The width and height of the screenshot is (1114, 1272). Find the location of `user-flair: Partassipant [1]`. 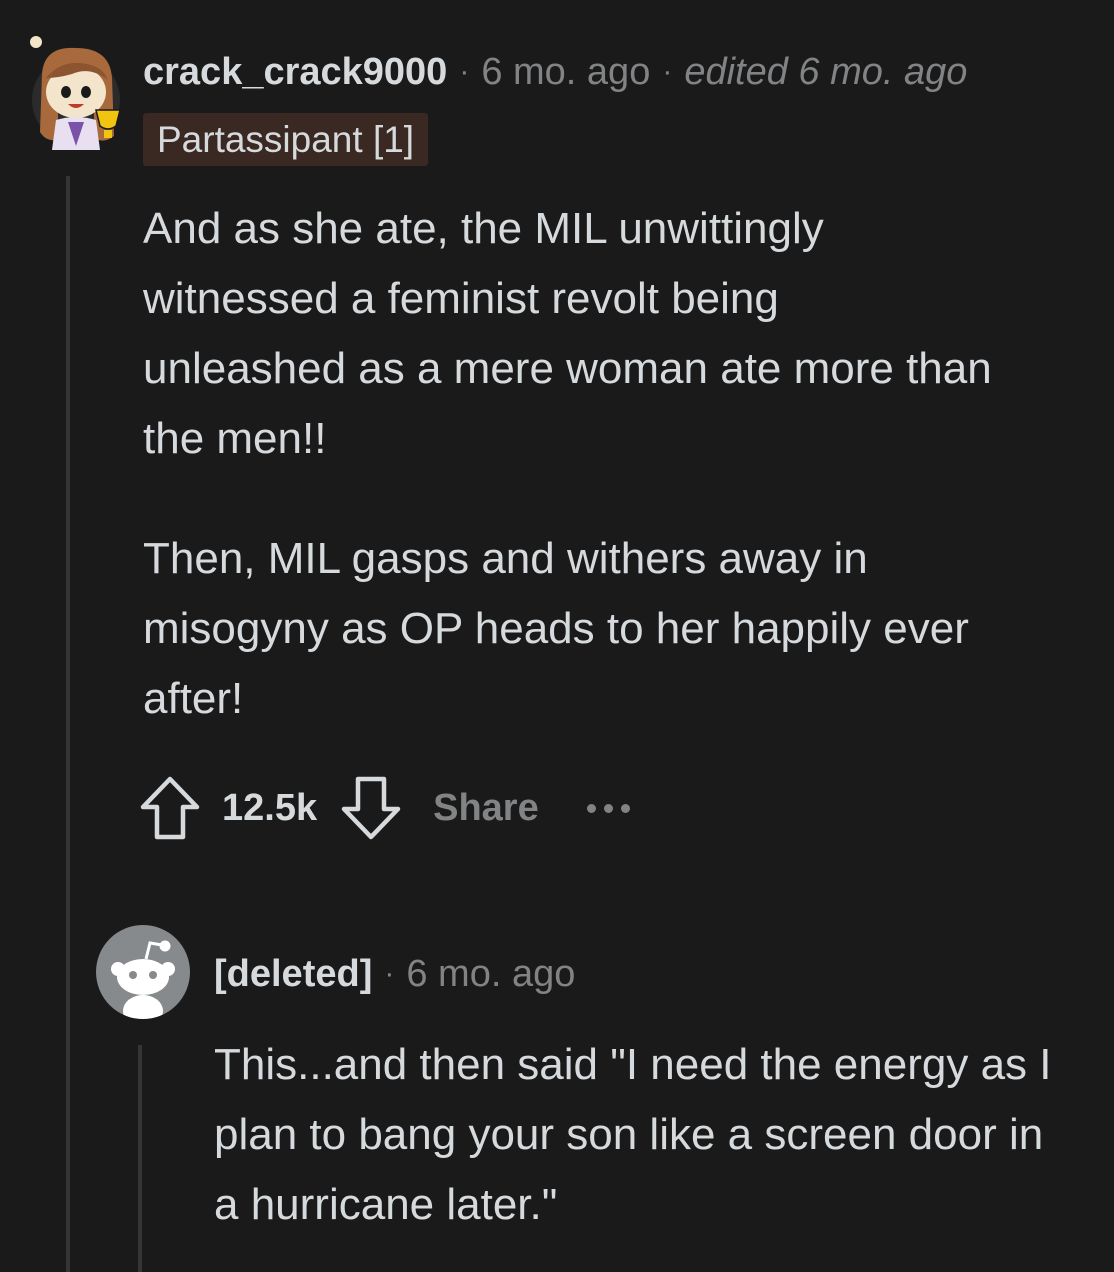

user-flair: Partassipant [1] is located at coordinates (286, 139).